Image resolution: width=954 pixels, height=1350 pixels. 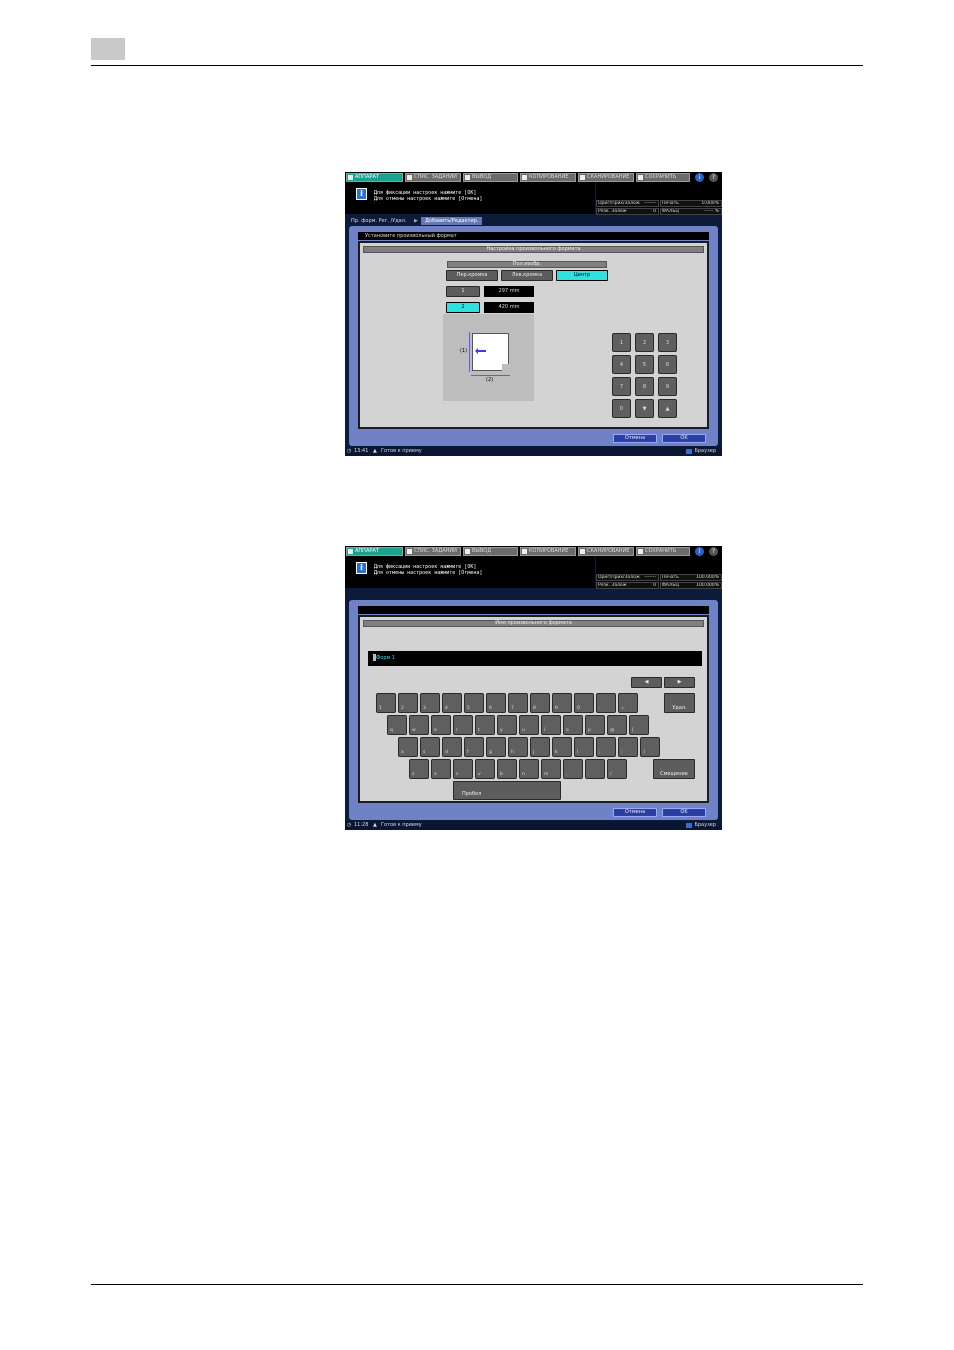 I want to click on keypad-up-button: ▲, so click(x=667, y=408).